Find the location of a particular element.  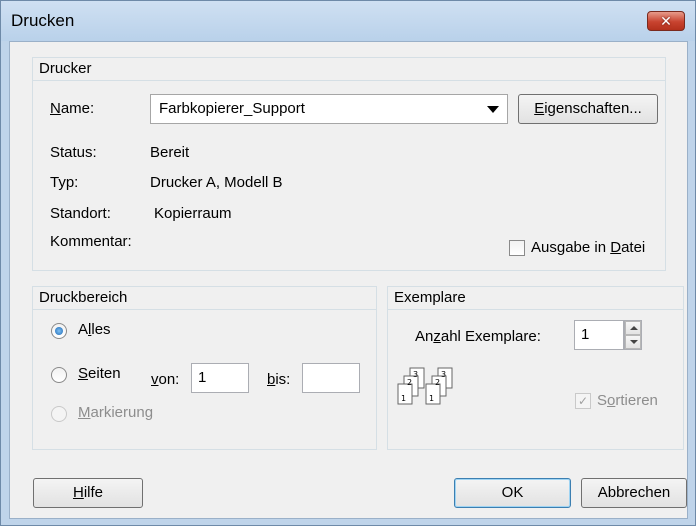

location-value: Kopierraum is located at coordinates (193, 213).